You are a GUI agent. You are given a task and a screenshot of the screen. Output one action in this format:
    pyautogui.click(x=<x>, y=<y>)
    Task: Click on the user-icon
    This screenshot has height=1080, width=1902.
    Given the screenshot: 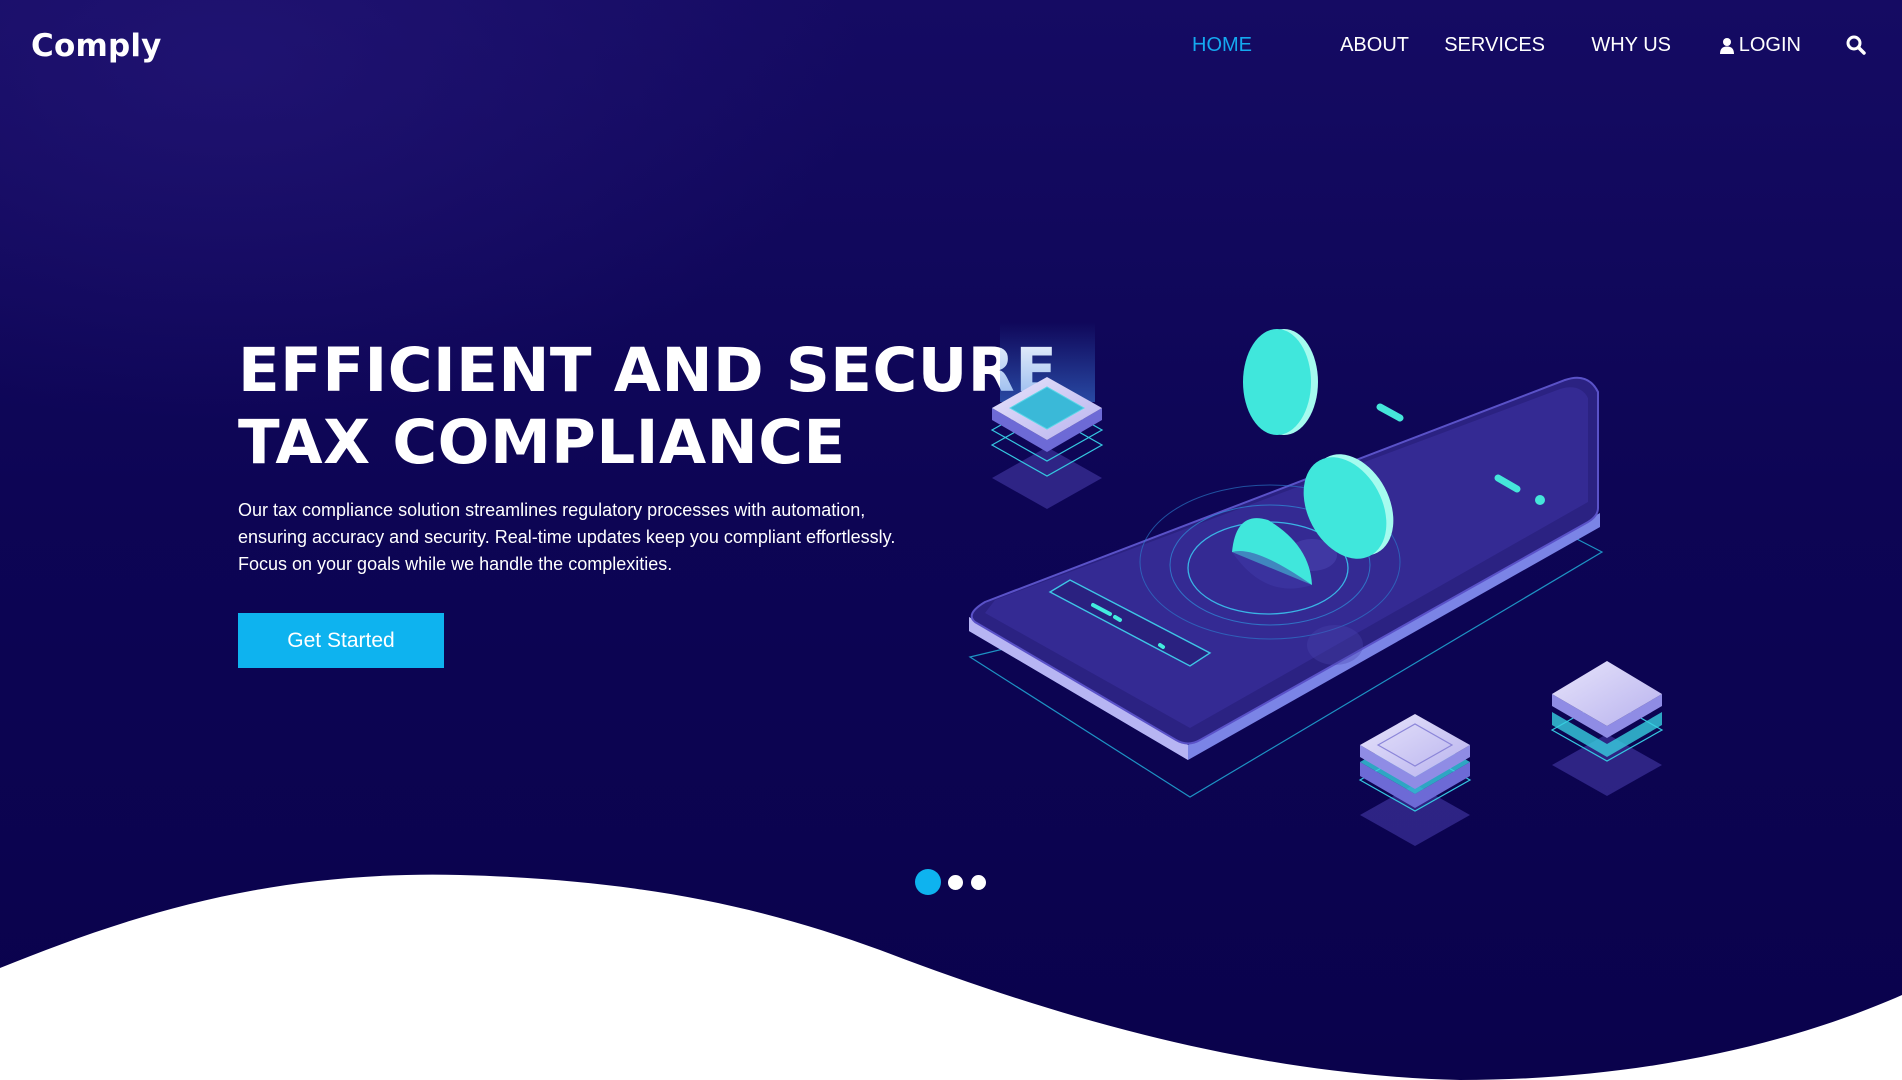 What is the action you would take?
    pyautogui.click(x=1726, y=45)
    